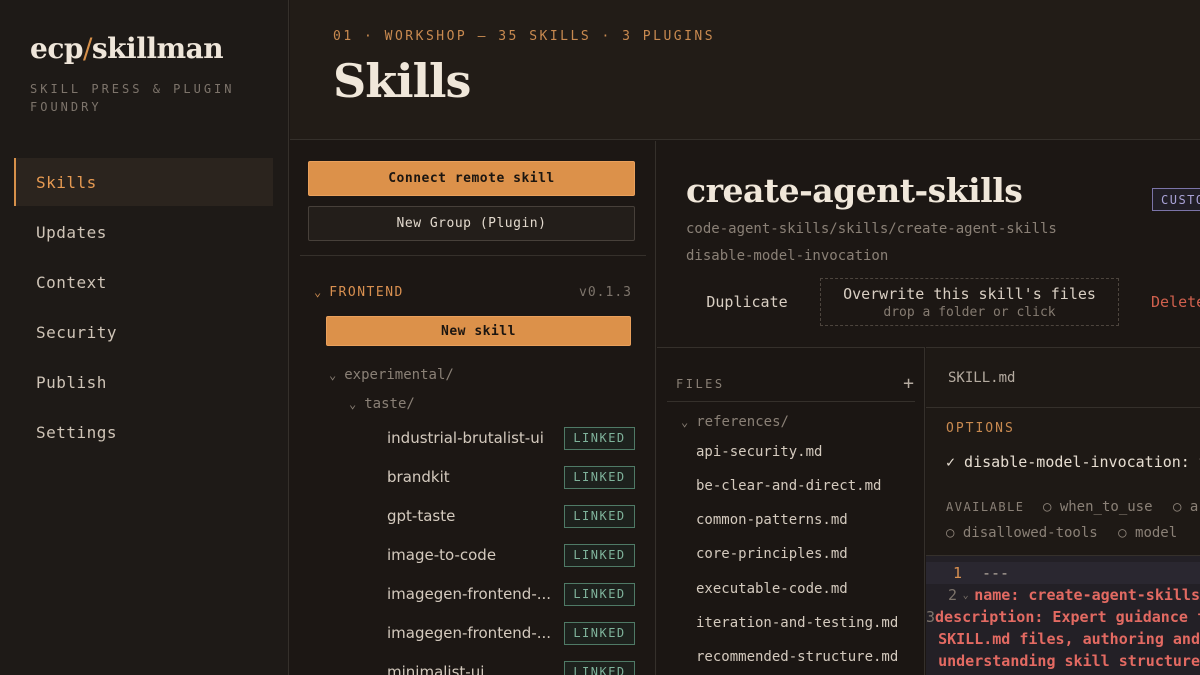  What do you see at coordinates (1067, 617) in the screenshot?
I see `code-text: description: Expert guidance for` at bounding box center [1067, 617].